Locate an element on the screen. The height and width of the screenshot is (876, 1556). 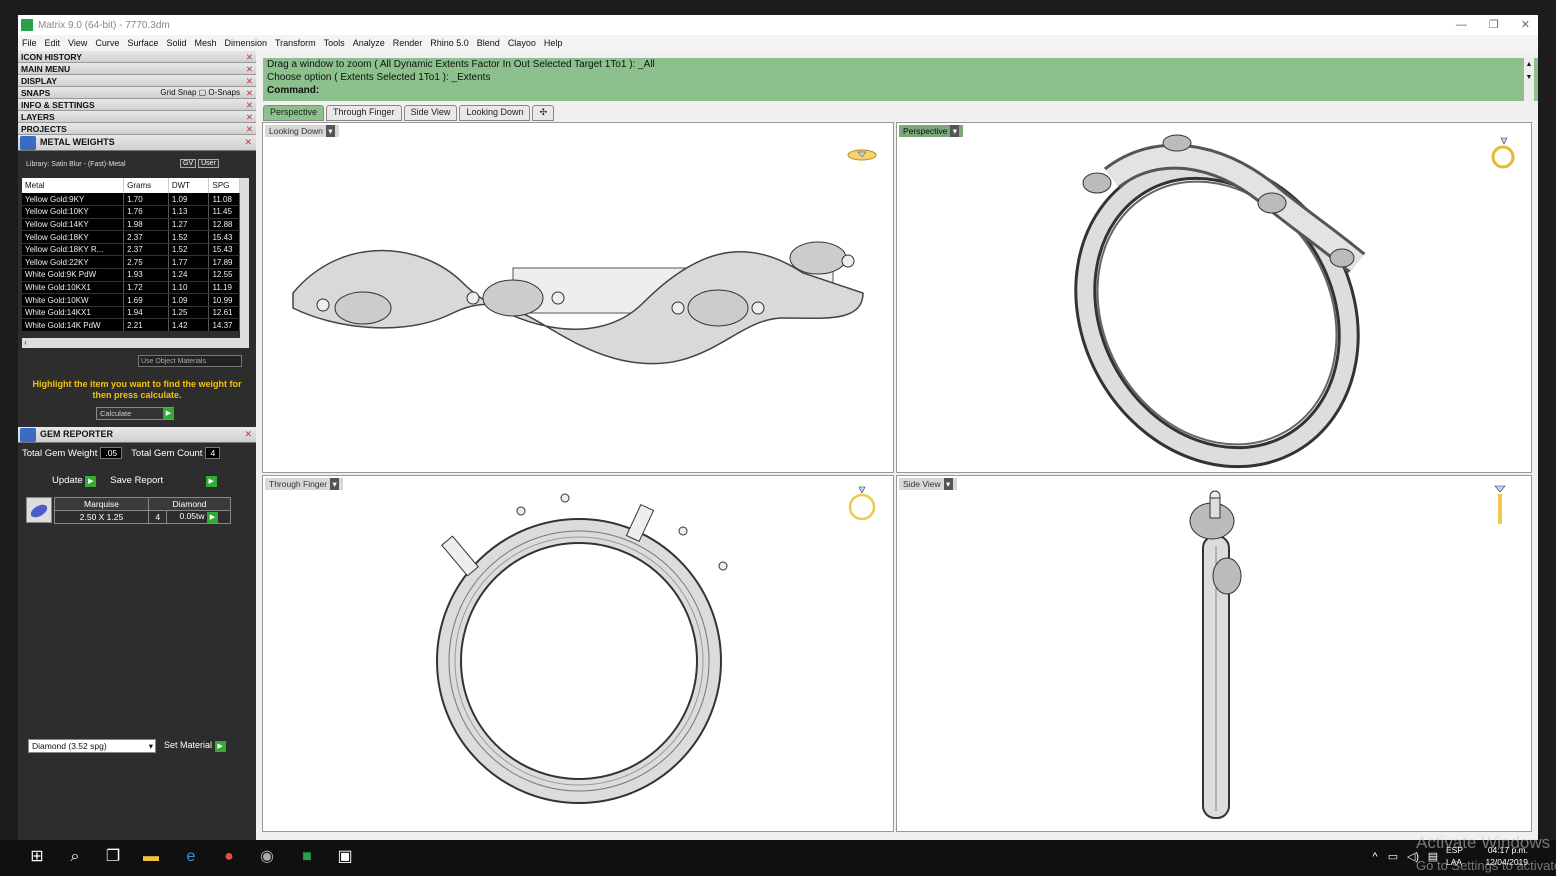
play-icon: ▶ is located at coordinates (212, 517).